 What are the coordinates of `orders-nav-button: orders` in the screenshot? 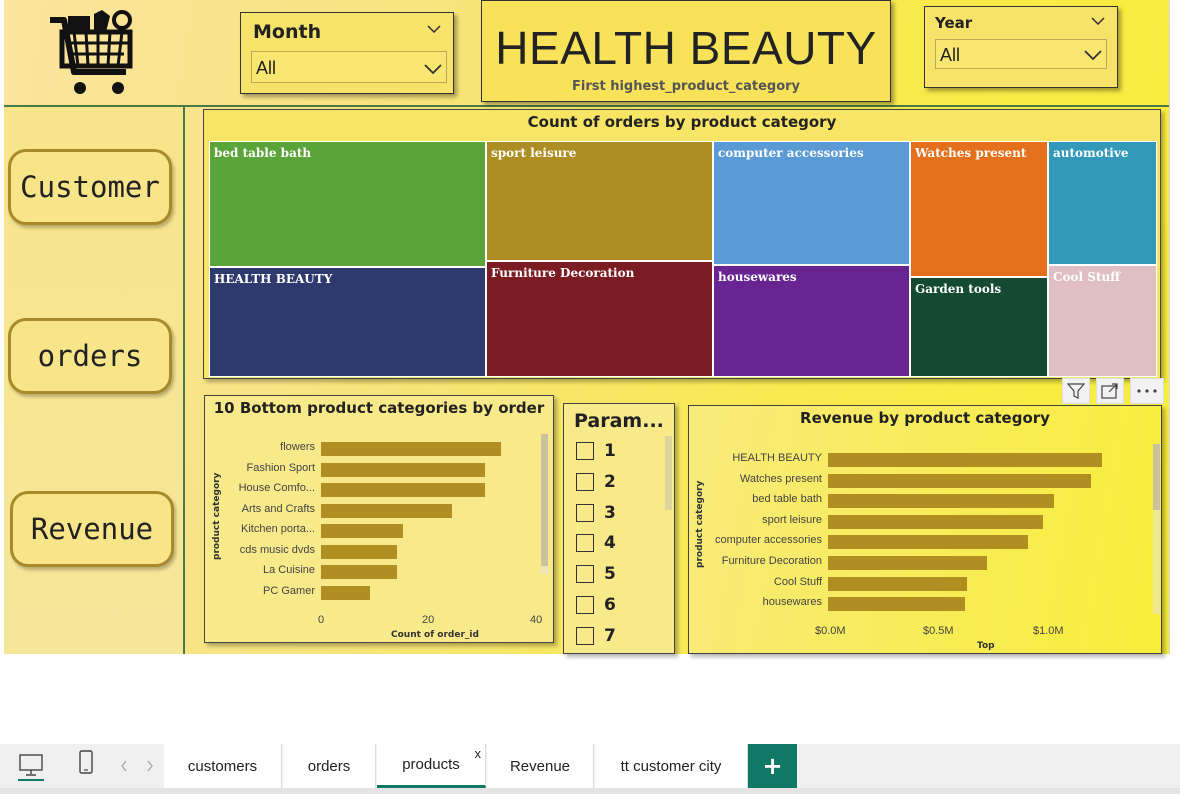 It's located at (90, 356).